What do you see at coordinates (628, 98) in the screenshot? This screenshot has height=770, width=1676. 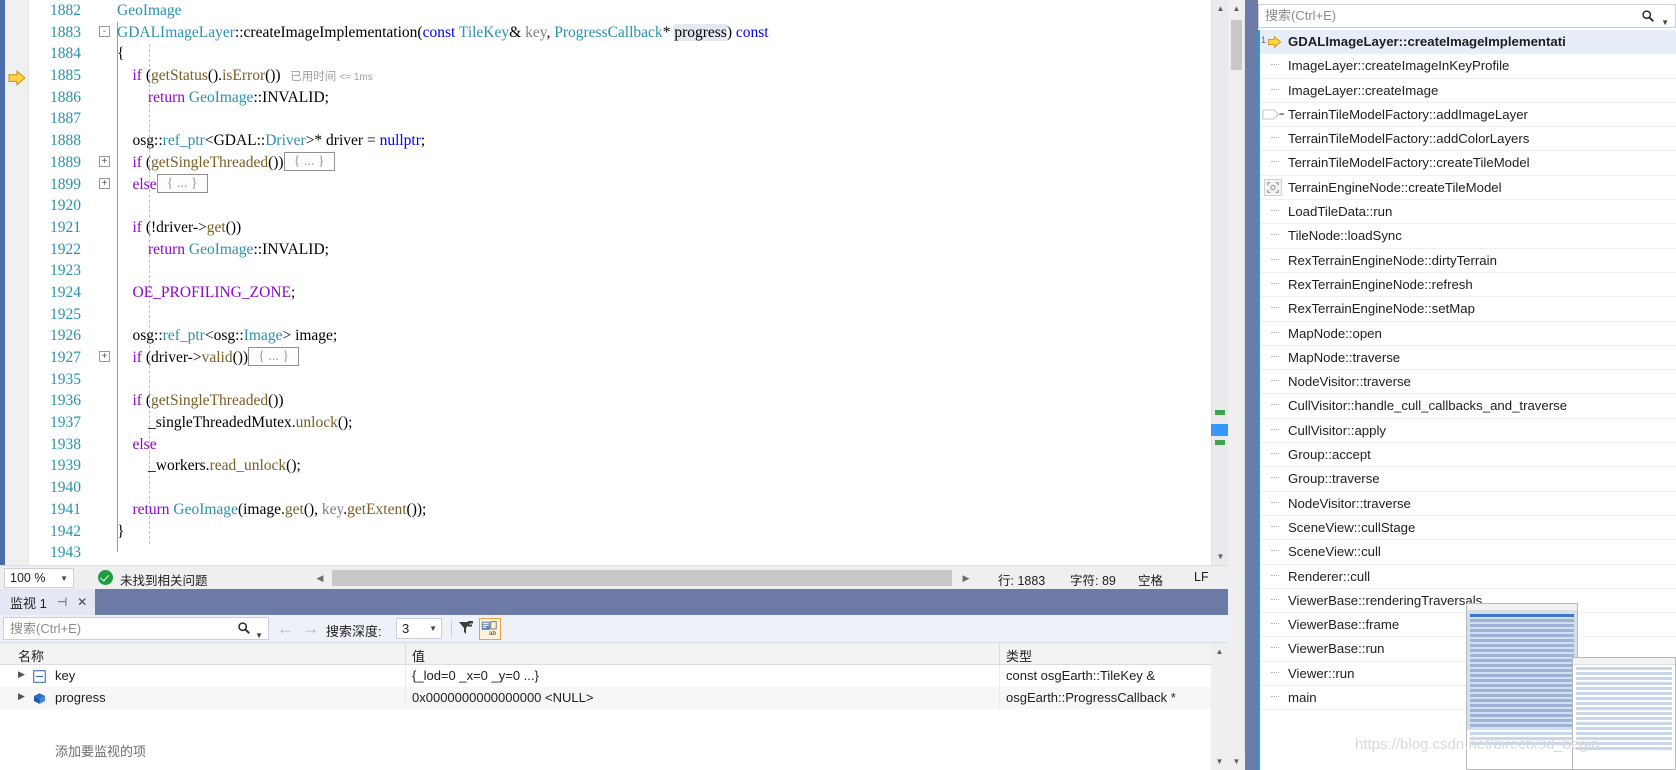 I see `code-line: 1886 return GeoImage::INVALID;` at bounding box center [628, 98].